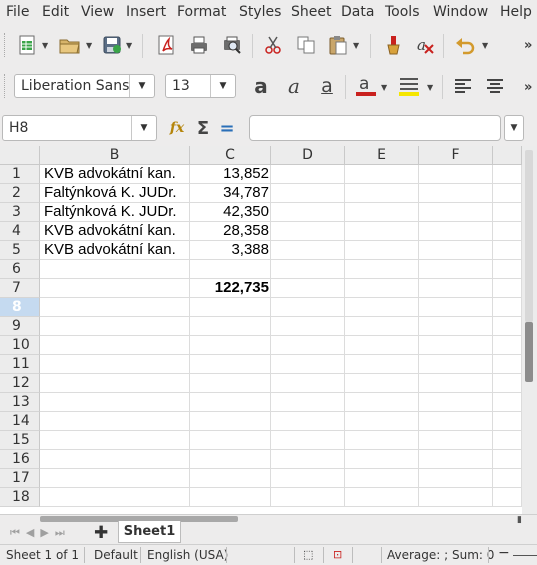 The image size is (537, 565). What do you see at coordinates (495, 86) in the screenshot?
I see `align-center-icon` at bounding box center [495, 86].